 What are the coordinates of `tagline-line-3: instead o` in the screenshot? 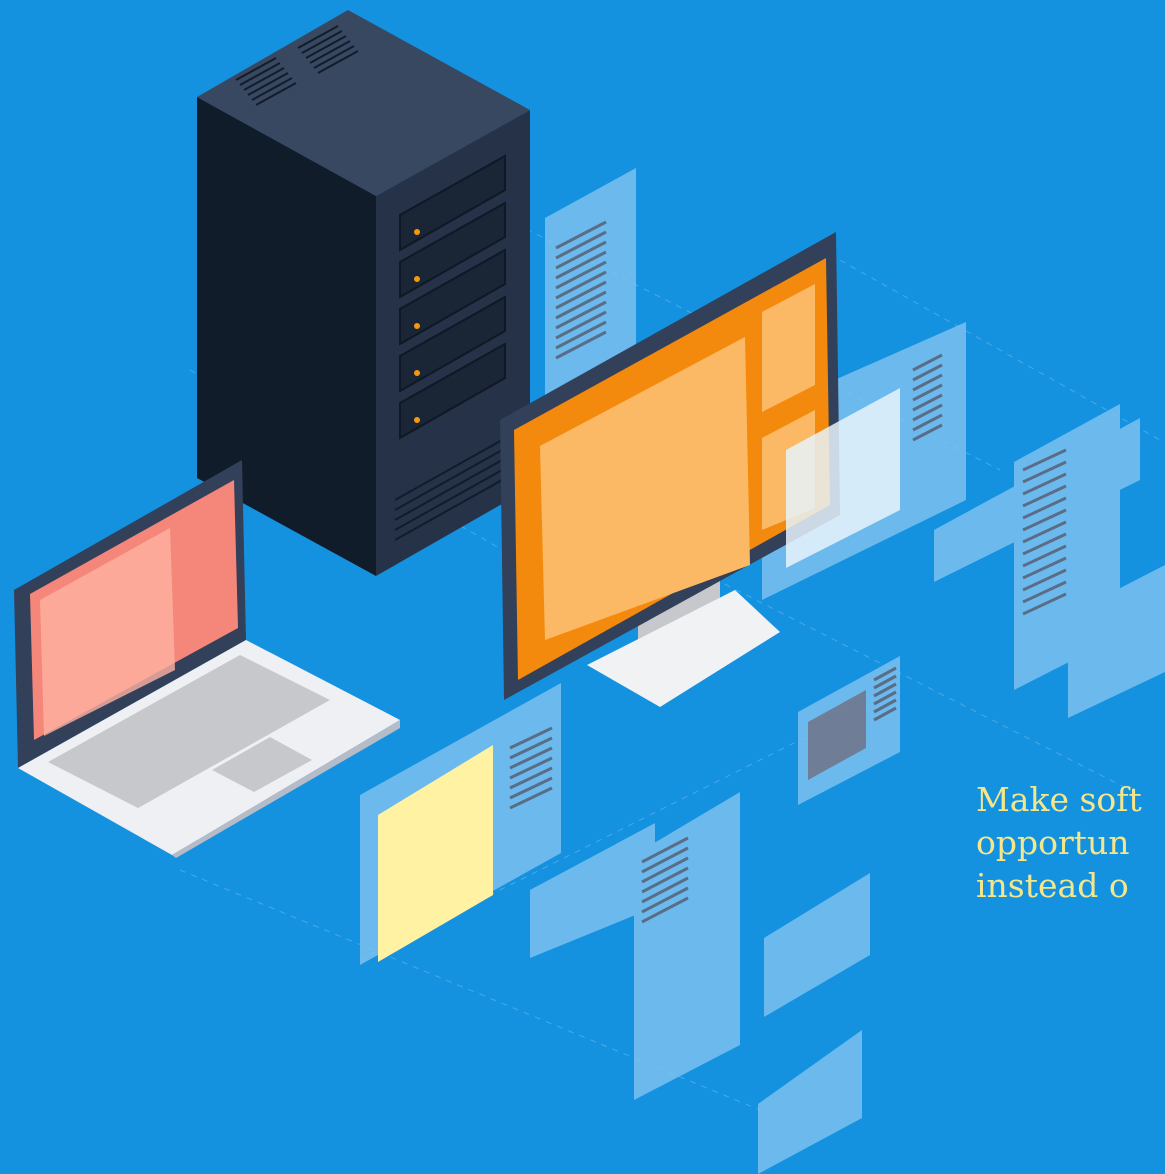 It's located at (1052, 885).